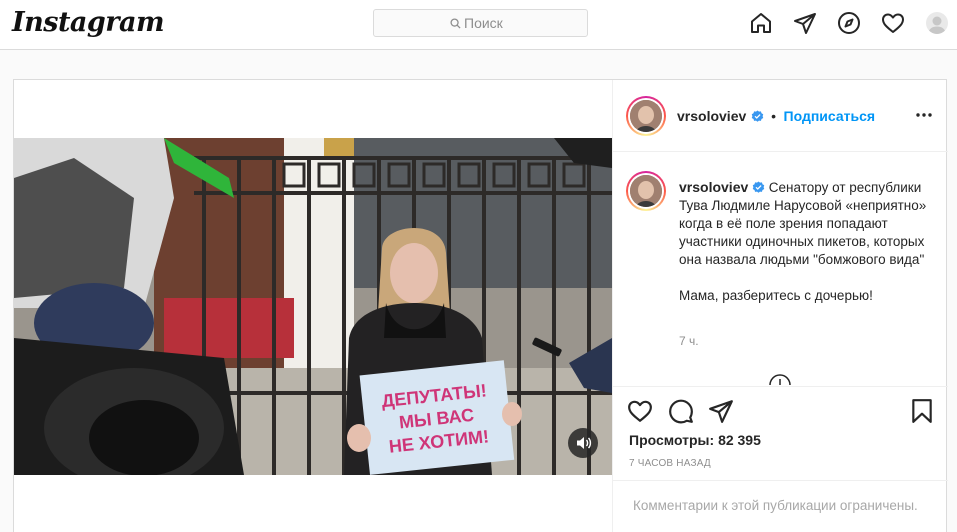 The image size is (957, 532). I want to click on sound-toggle-button, so click(583, 443).